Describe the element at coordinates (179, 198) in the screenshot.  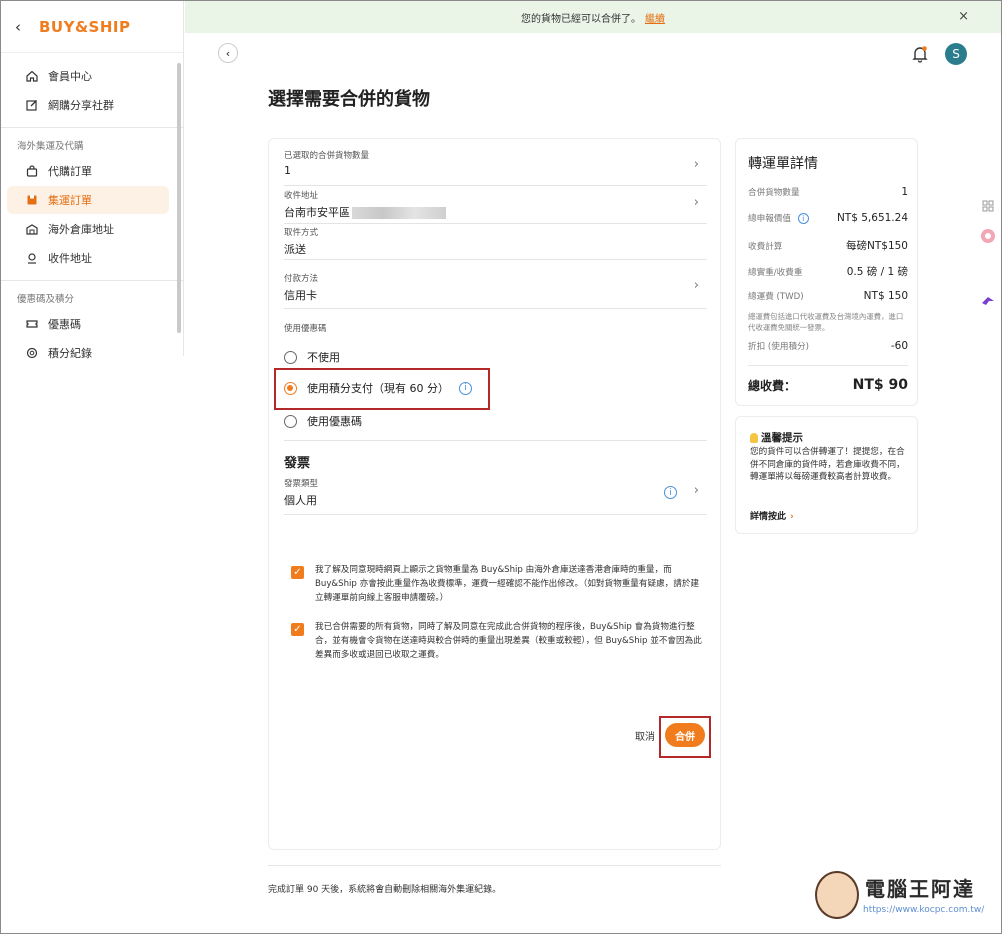
I see `sidebar-scrollbar` at that location.